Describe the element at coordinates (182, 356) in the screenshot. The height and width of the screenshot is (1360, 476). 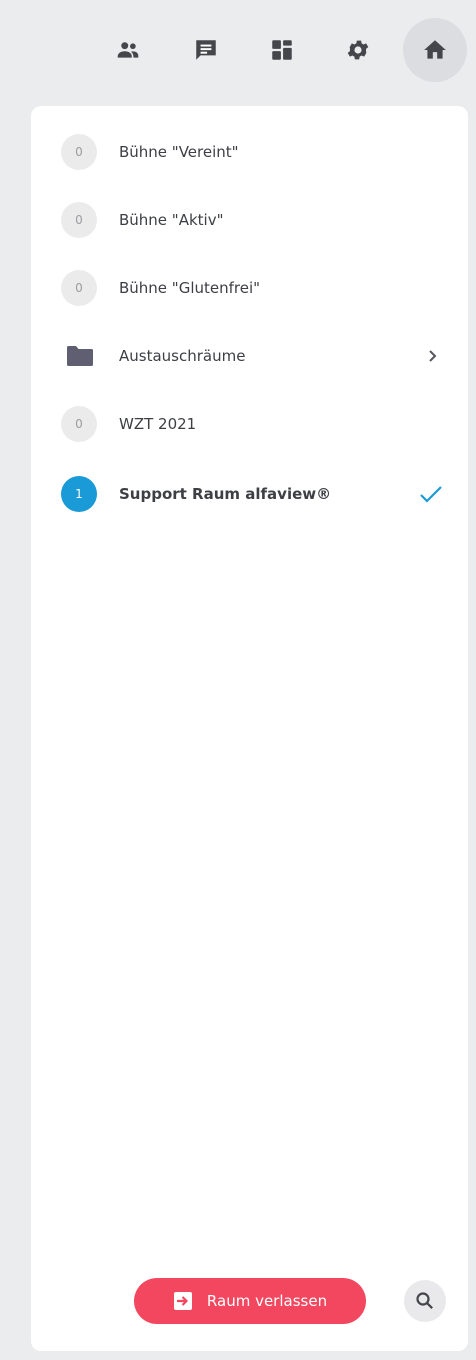
I see `folder-label: Austauschräume` at that location.